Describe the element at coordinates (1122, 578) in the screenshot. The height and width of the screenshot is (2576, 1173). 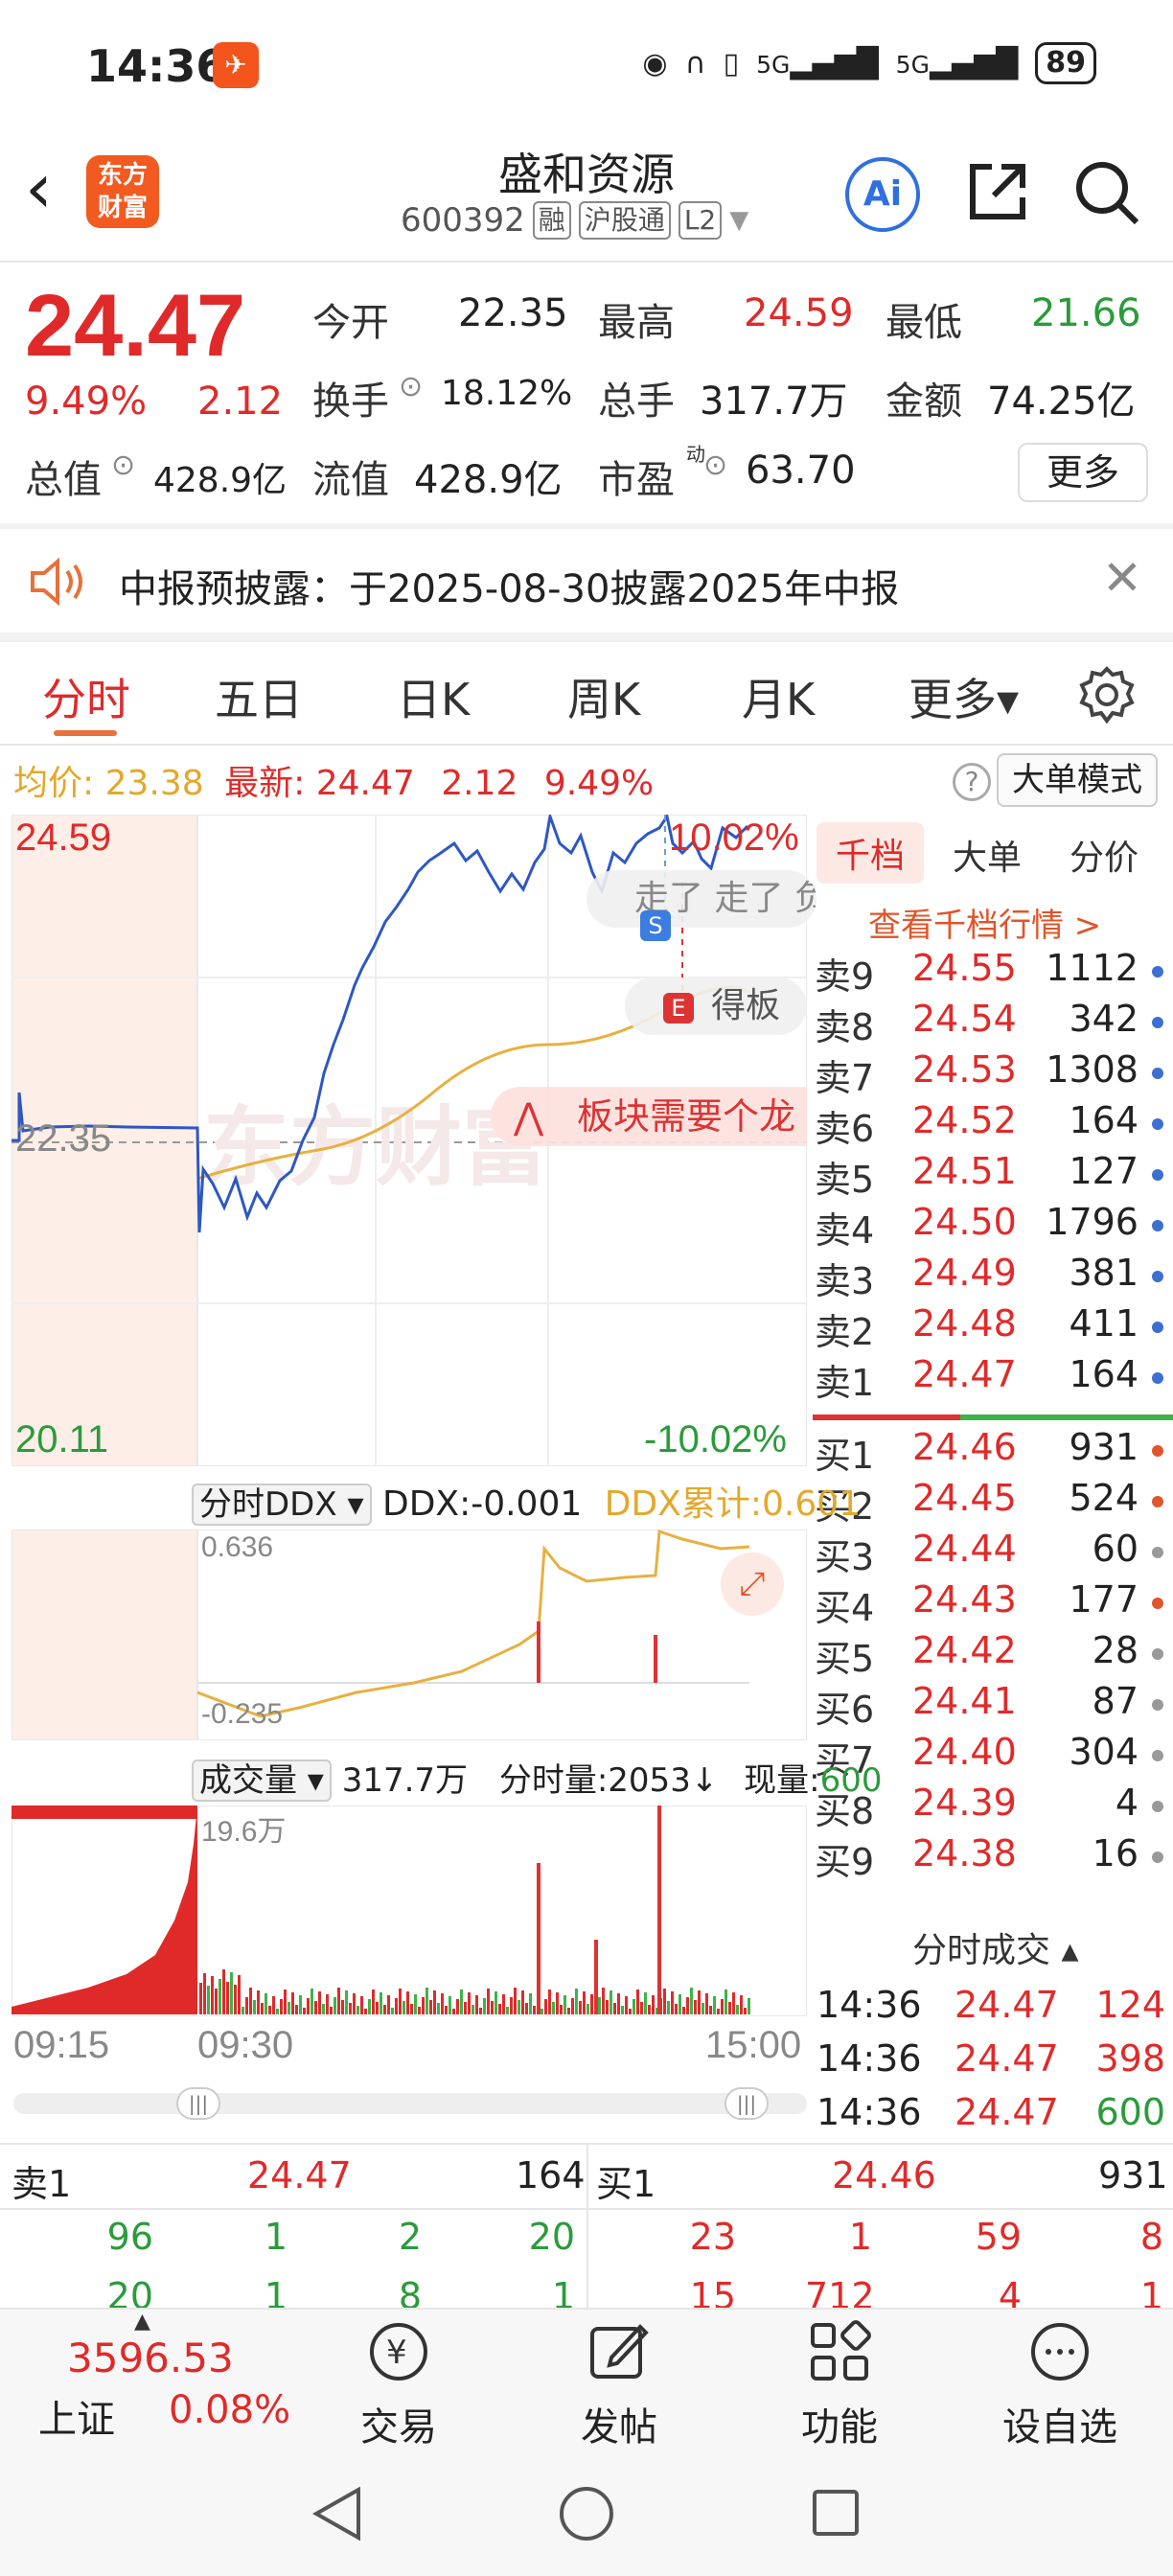
I see `close-icon: ✕` at that location.